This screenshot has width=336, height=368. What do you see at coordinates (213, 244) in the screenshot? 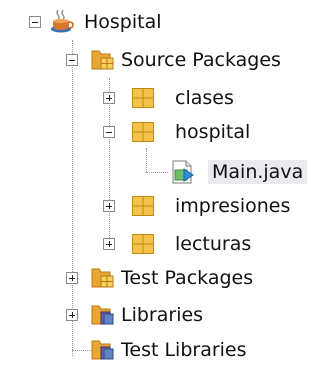
I see `package-label: lecturas` at bounding box center [213, 244].